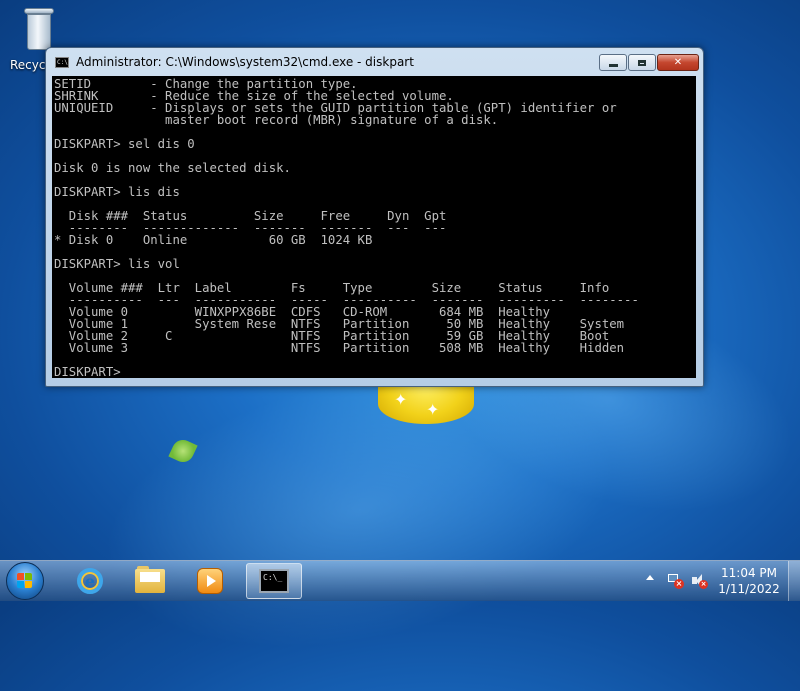 This screenshot has height=691, width=800. What do you see at coordinates (794, 581) in the screenshot?
I see `show-desktop-button` at bounding box center [794, 581].